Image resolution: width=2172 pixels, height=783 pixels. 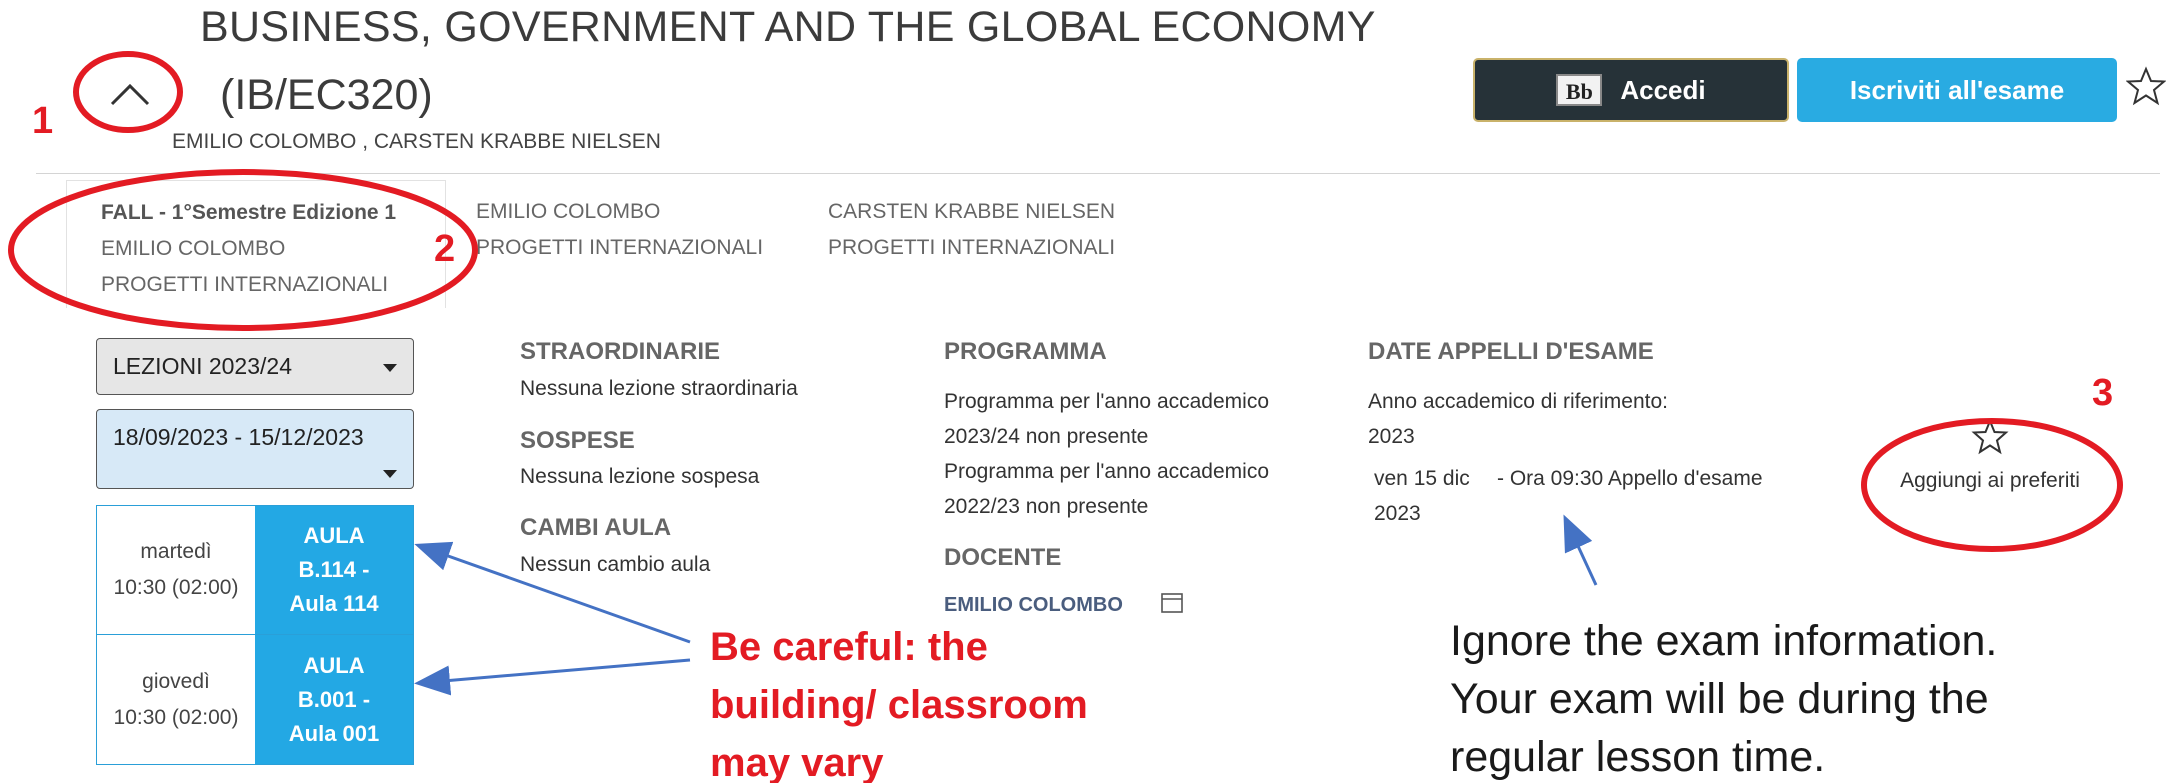 What do you see at coordinates (797, 762) in the screenshot?
I see `note-line: may vary` at bounding box center [797, 762].